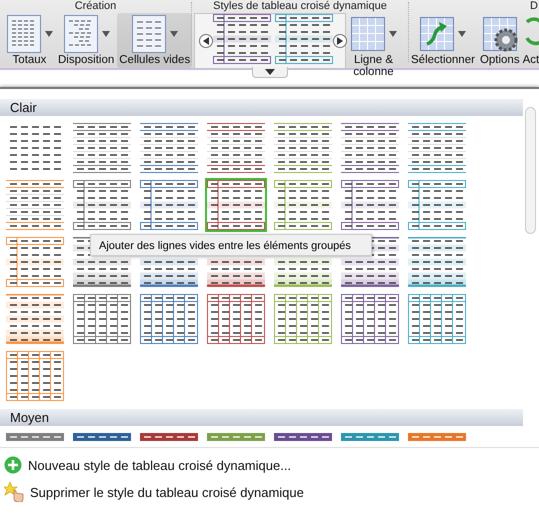  I want to click on grid-gear-icon, so click(500, 34).